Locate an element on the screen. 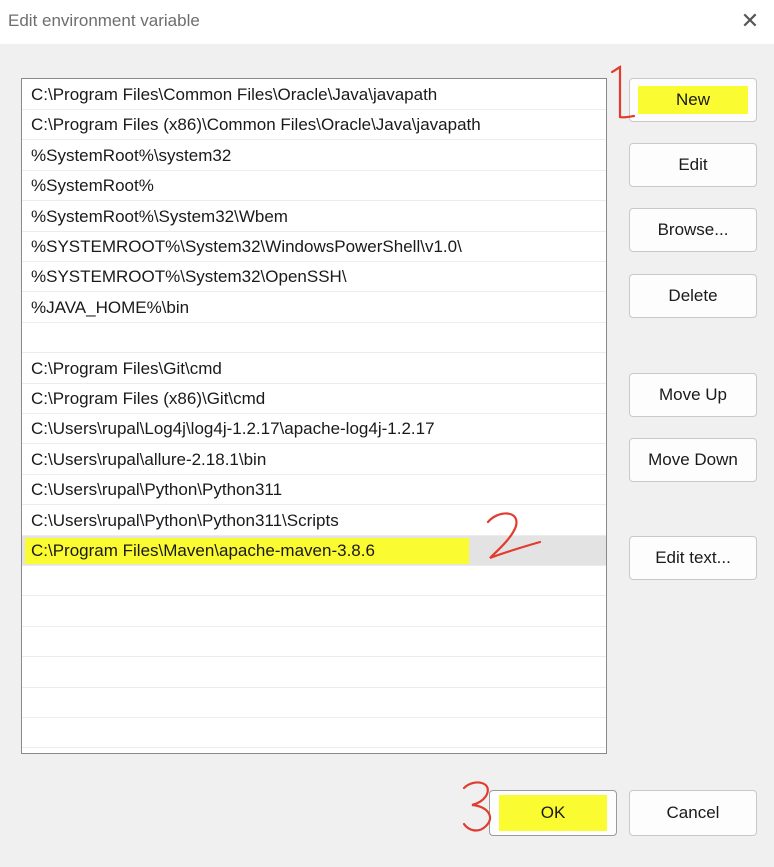  list-item: %SystemRoot%\system32 is located at coordinates (314, 156).